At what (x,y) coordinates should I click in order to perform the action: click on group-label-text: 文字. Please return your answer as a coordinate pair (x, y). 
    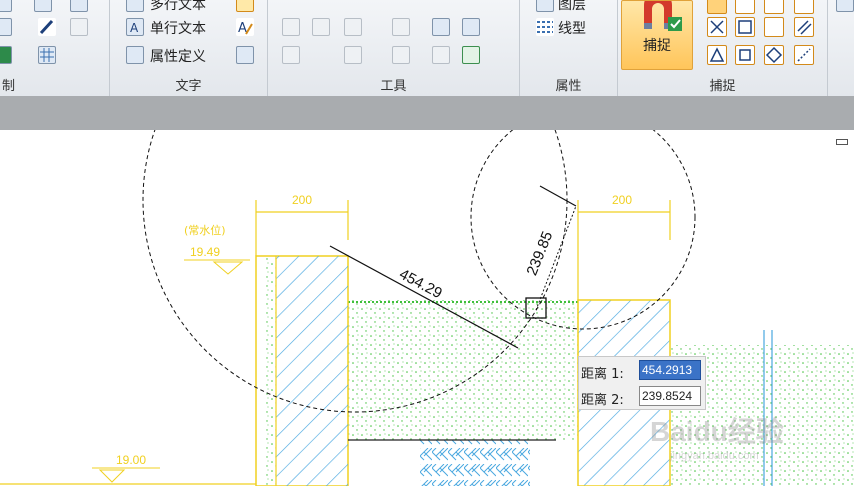
    Looking at the image, I should click on (188, 86).